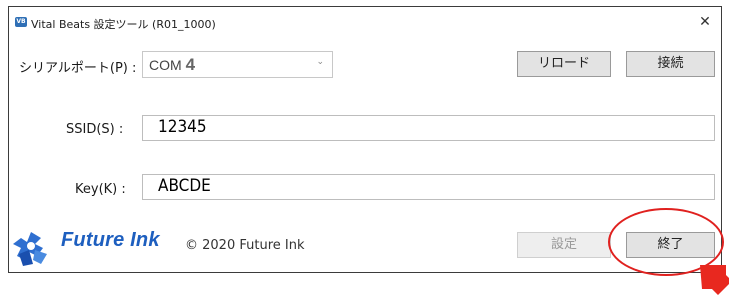 This screenshot has height=299, width=729. I want to click on chevron-down-icon: ⌄, so click(320, 62).